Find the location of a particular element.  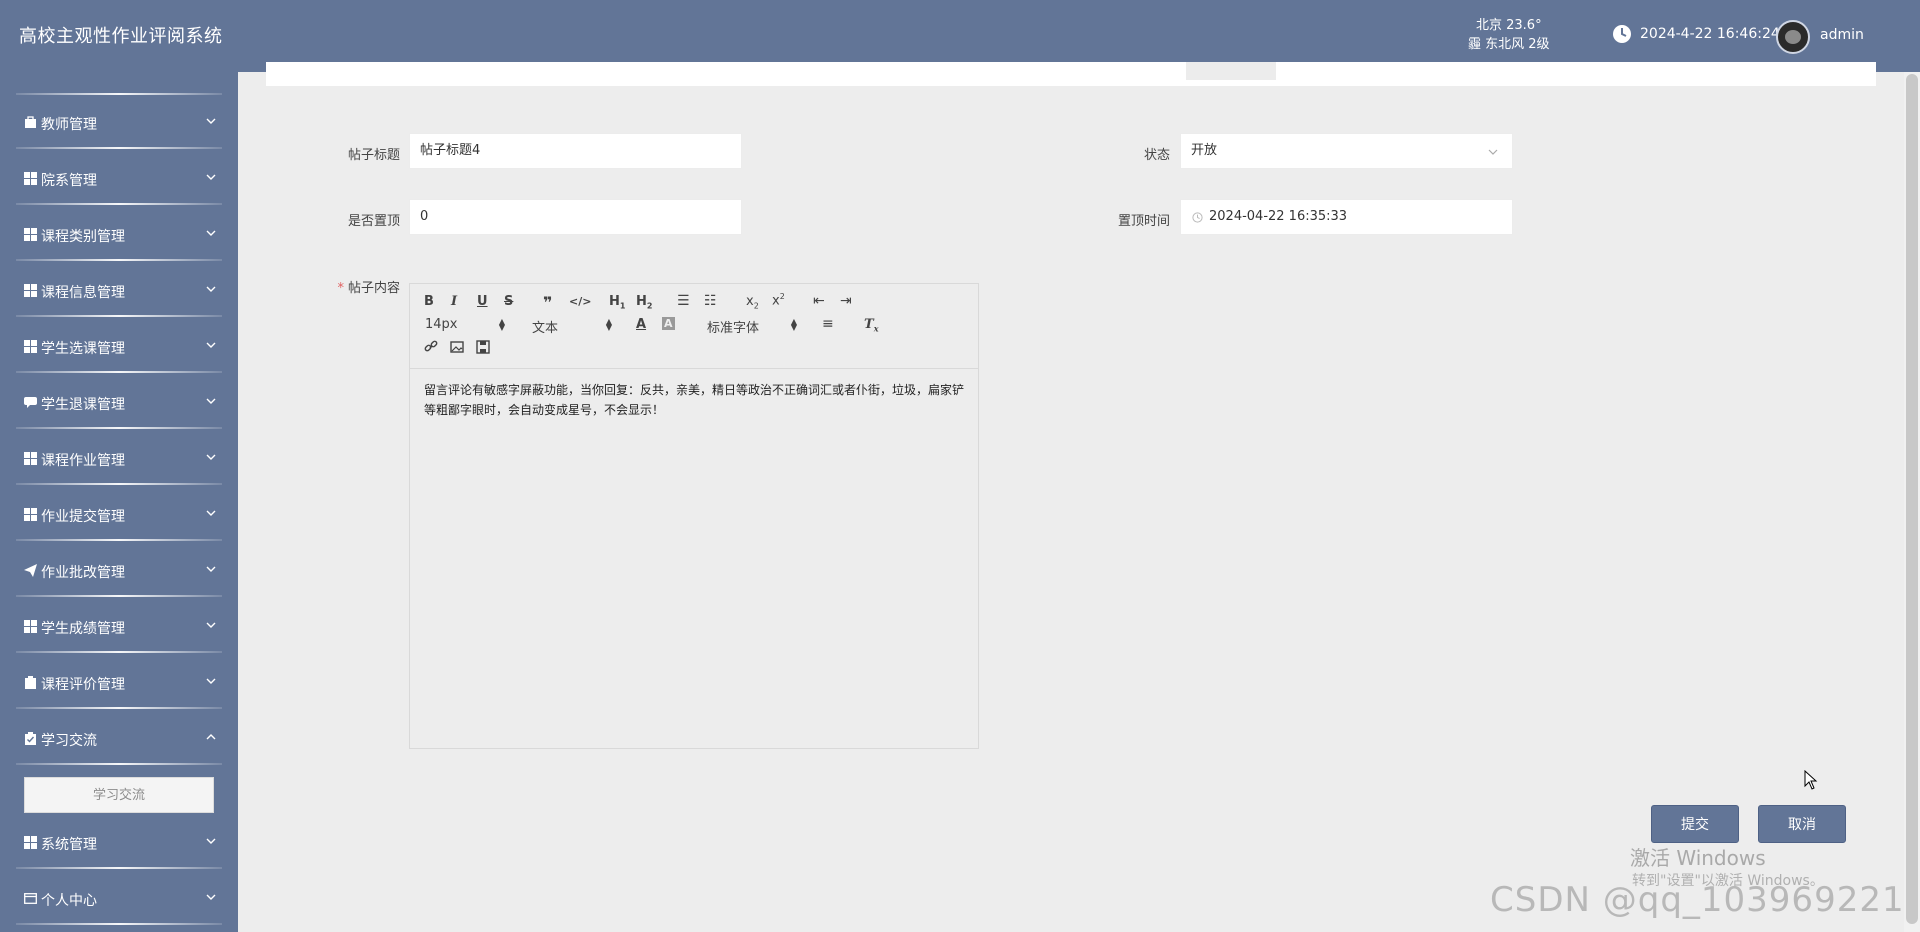

post-title-input: 帖子标题4 is located at coordinates (575, 151).